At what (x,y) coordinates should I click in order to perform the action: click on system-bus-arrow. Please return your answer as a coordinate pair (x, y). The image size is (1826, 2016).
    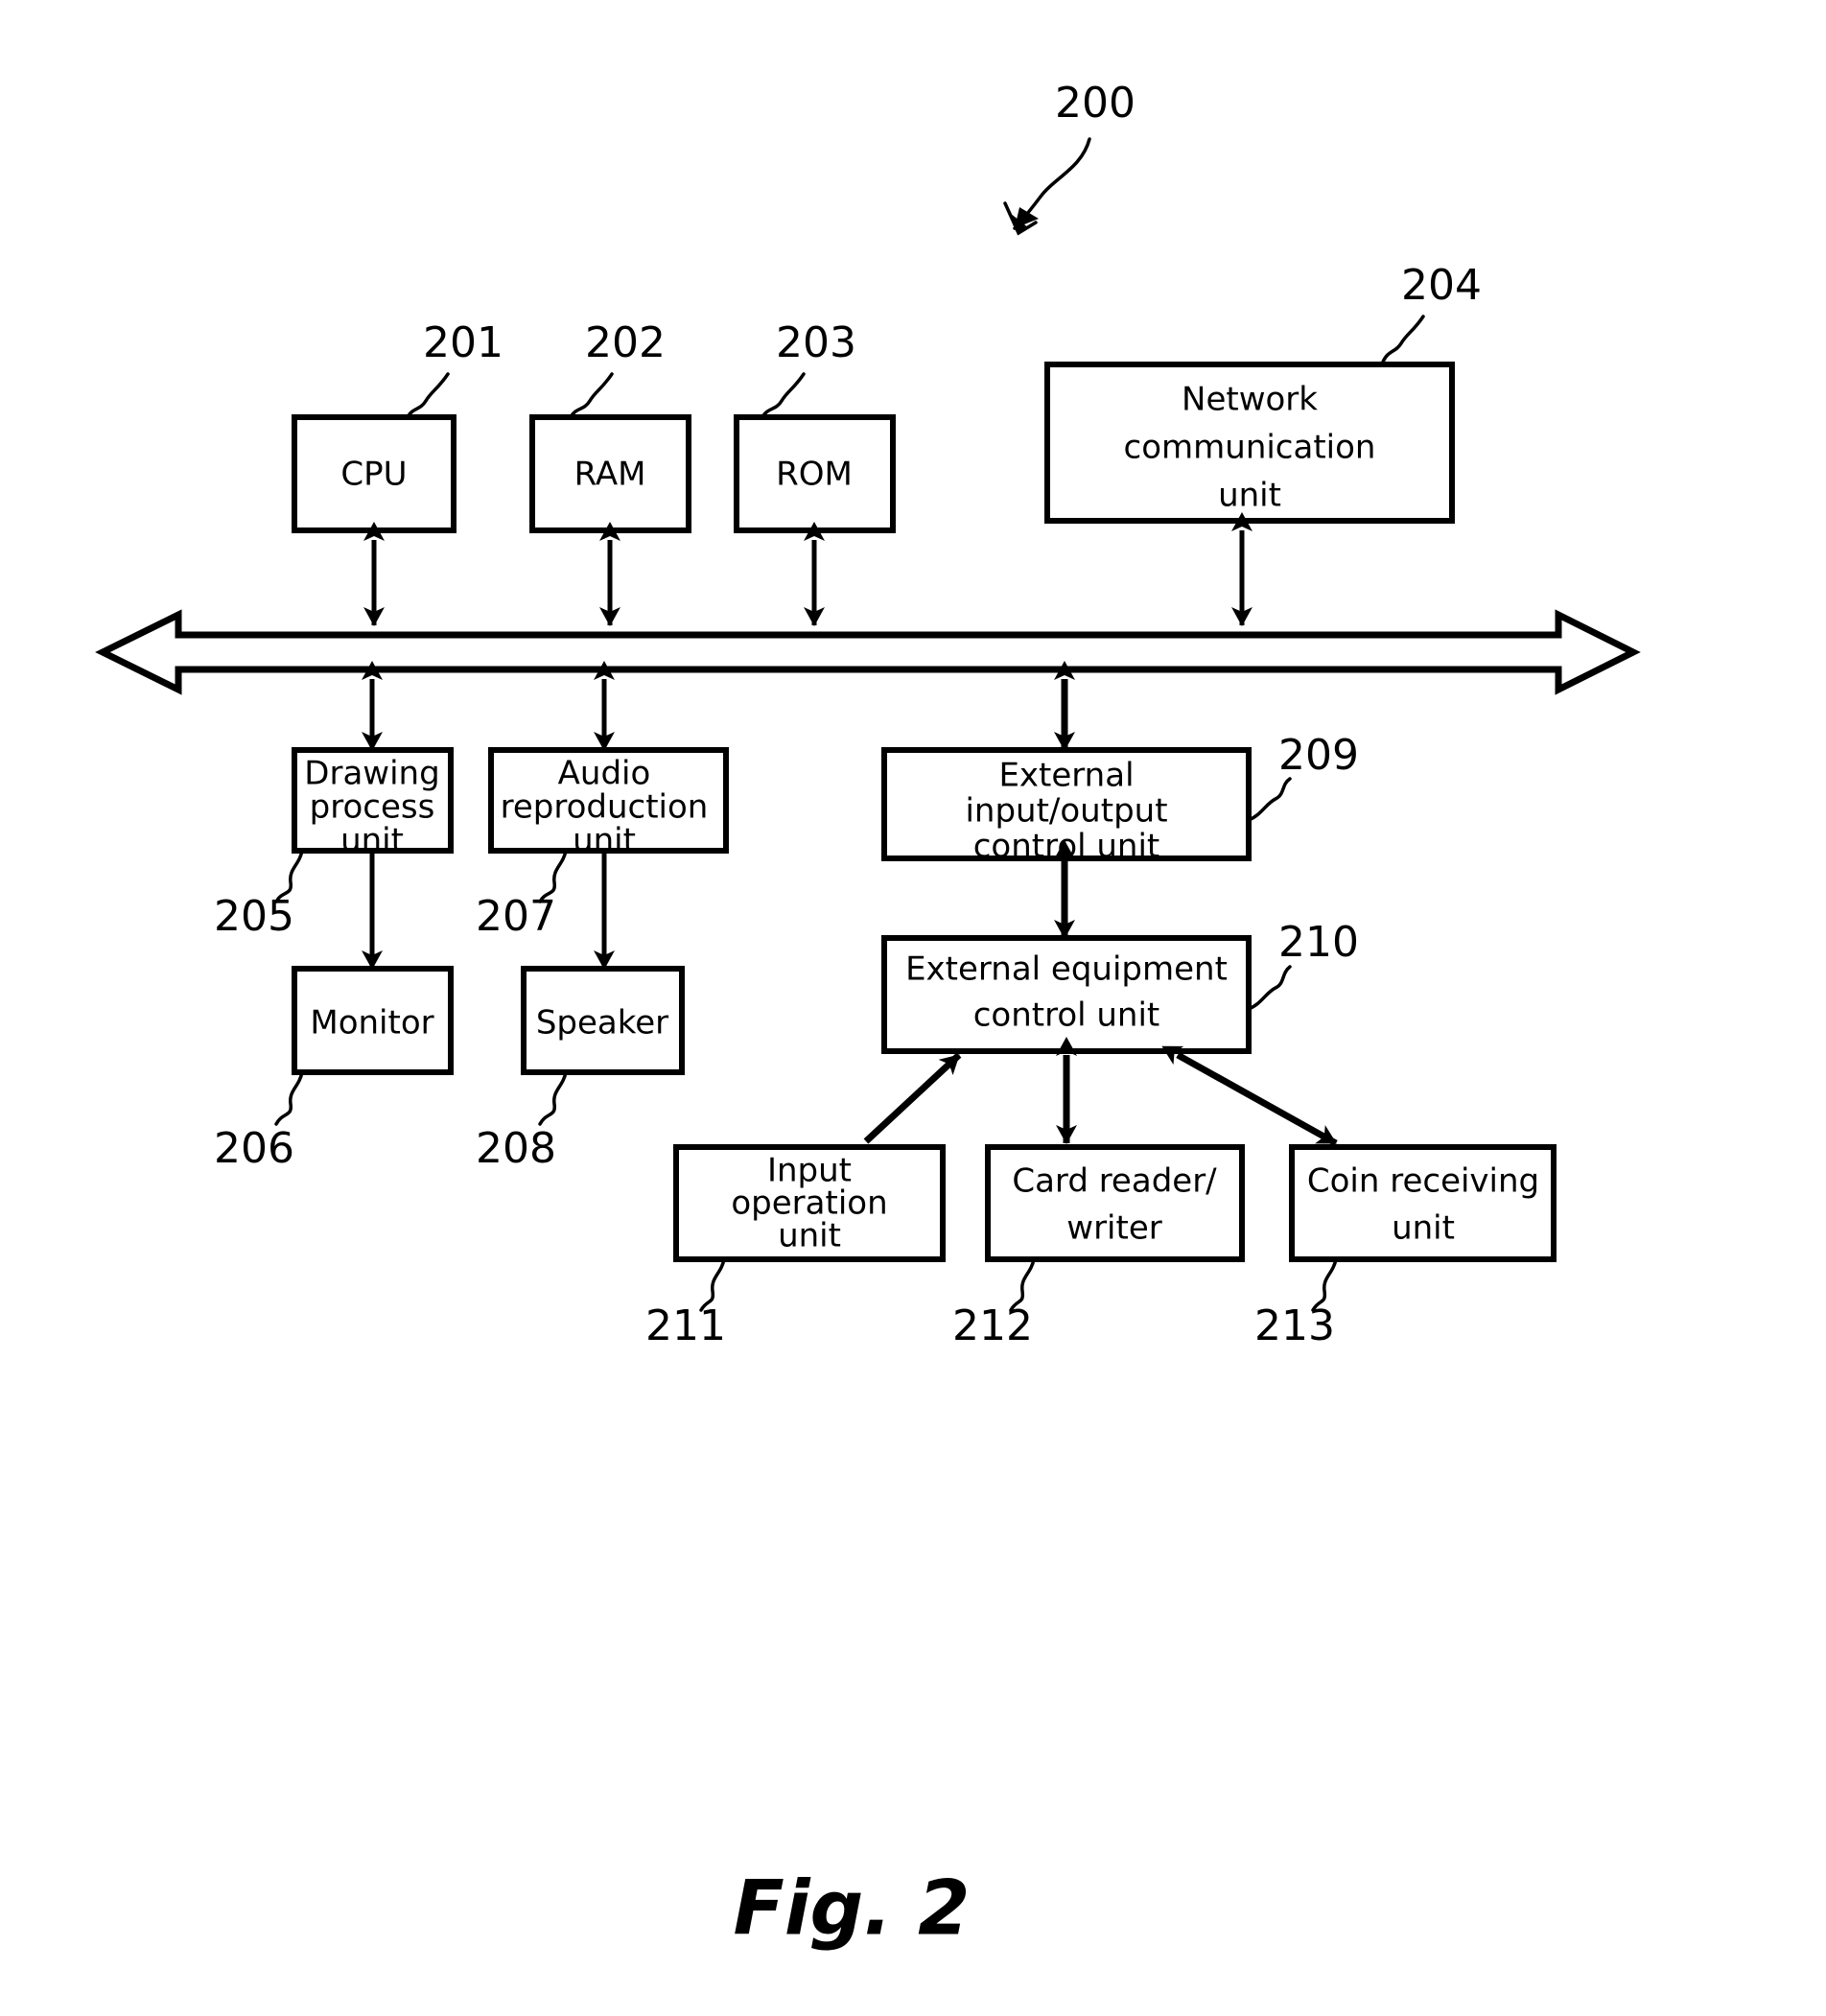
    Looking at the image, I should click on (868, 652).